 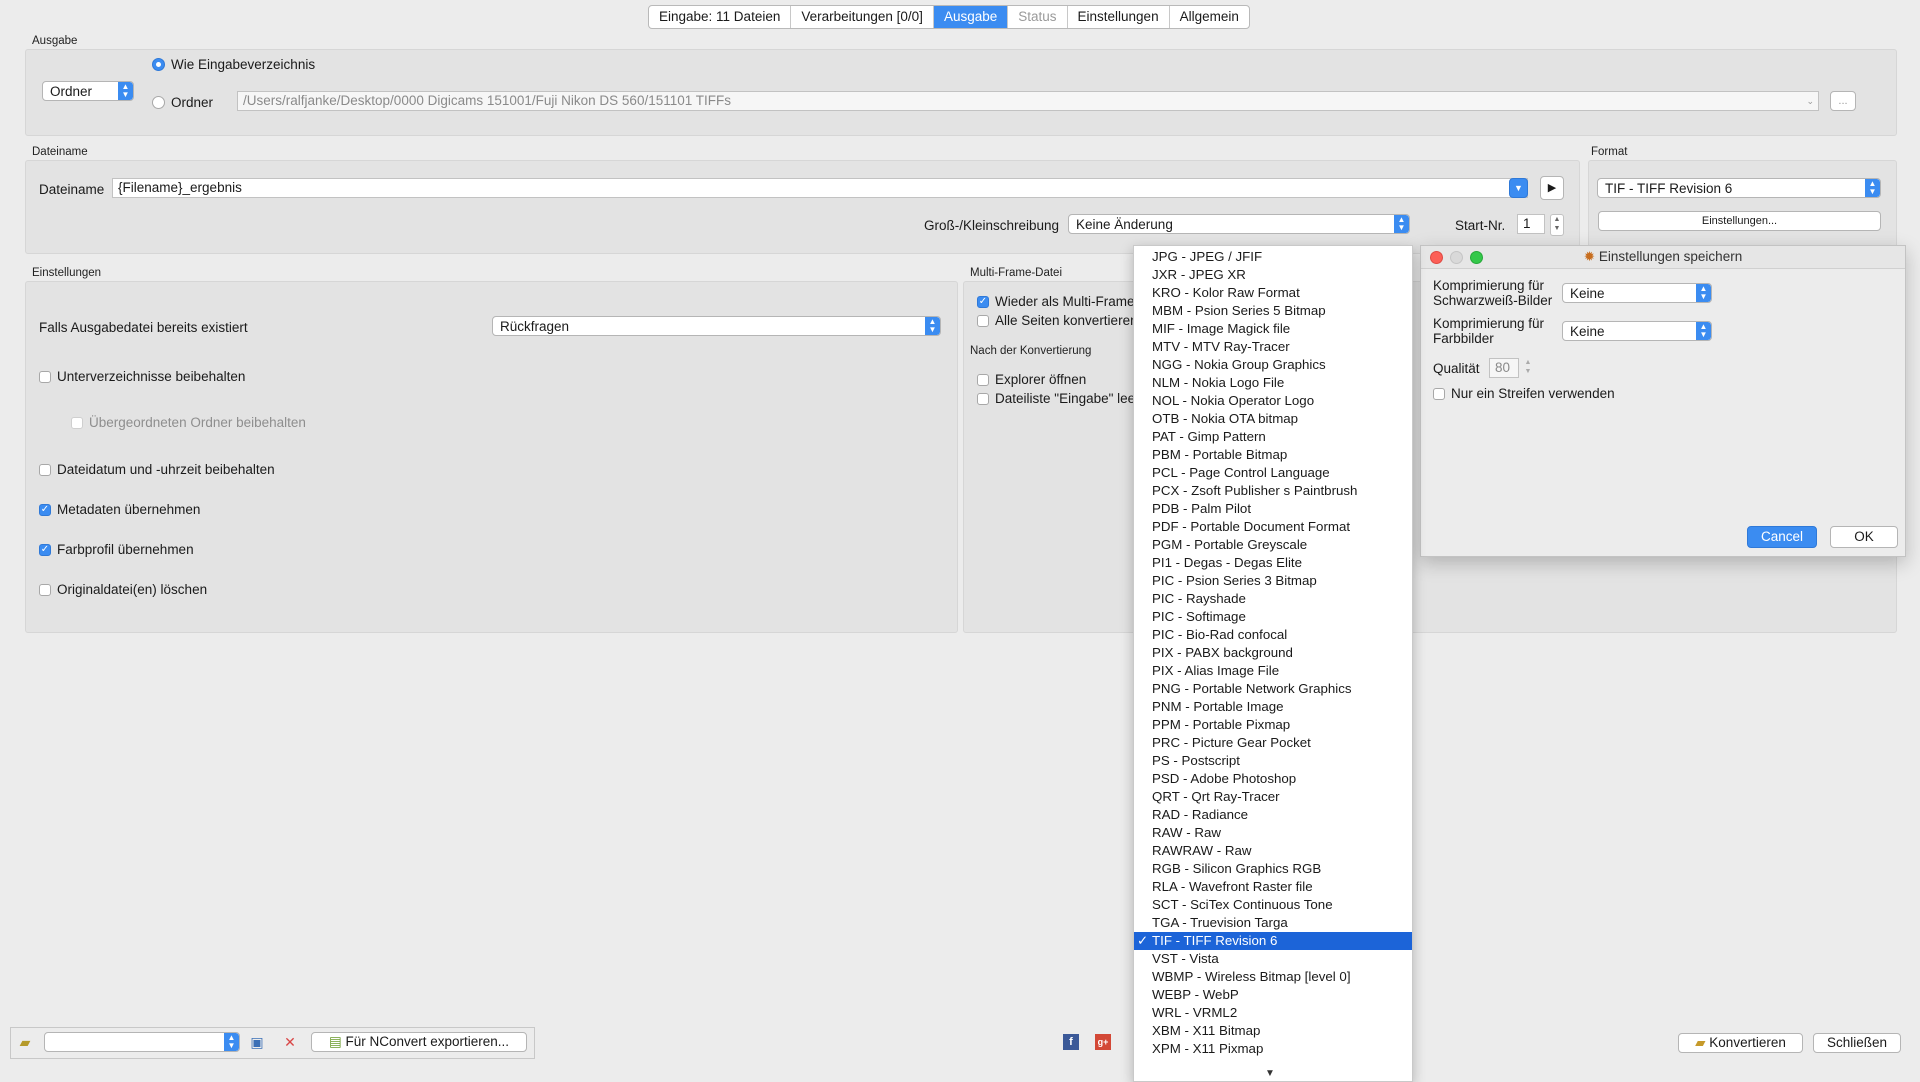 I want to click on radio-same-dir: Wie Eingabeverzeichnis, so click(x=233, y=64).